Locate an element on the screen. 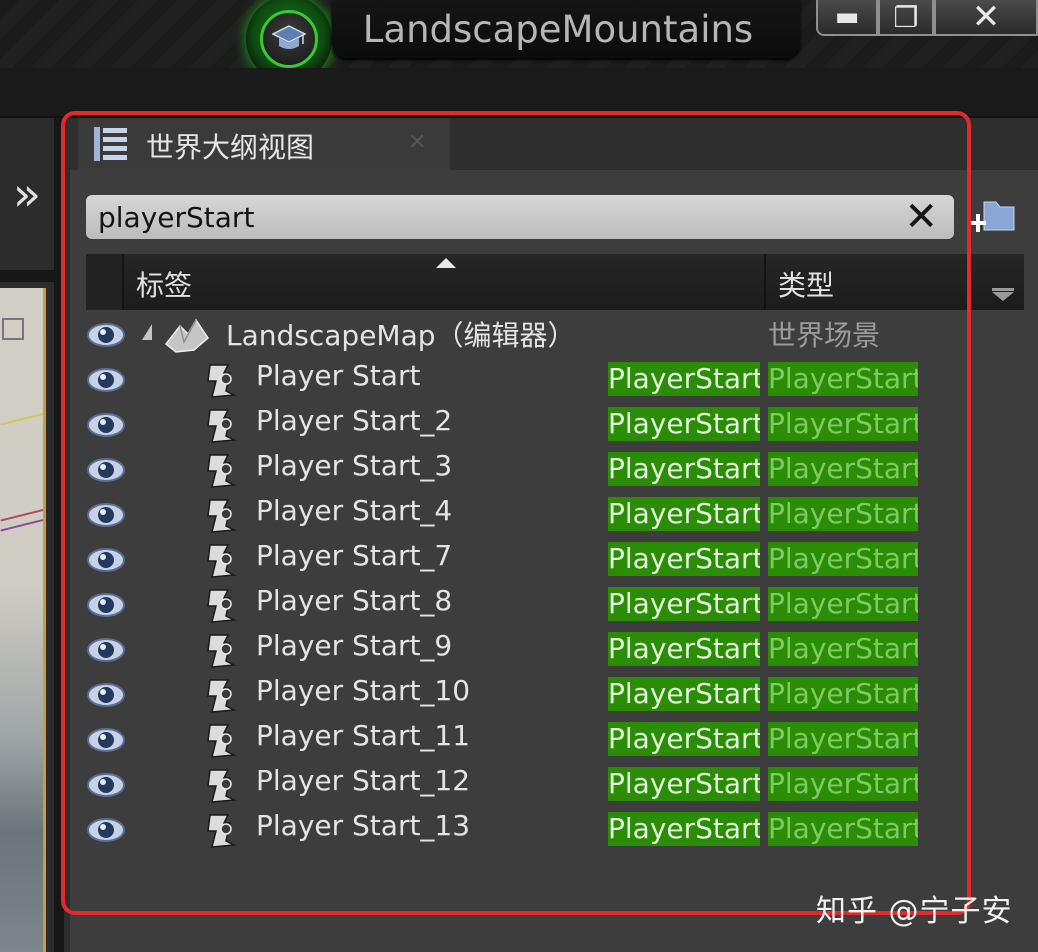 The height and width of the screenshot is (952, 1038). tree-row-player-start: Player Start_13 PlayerStart PlayerStart is located at coordinates (536, 829).